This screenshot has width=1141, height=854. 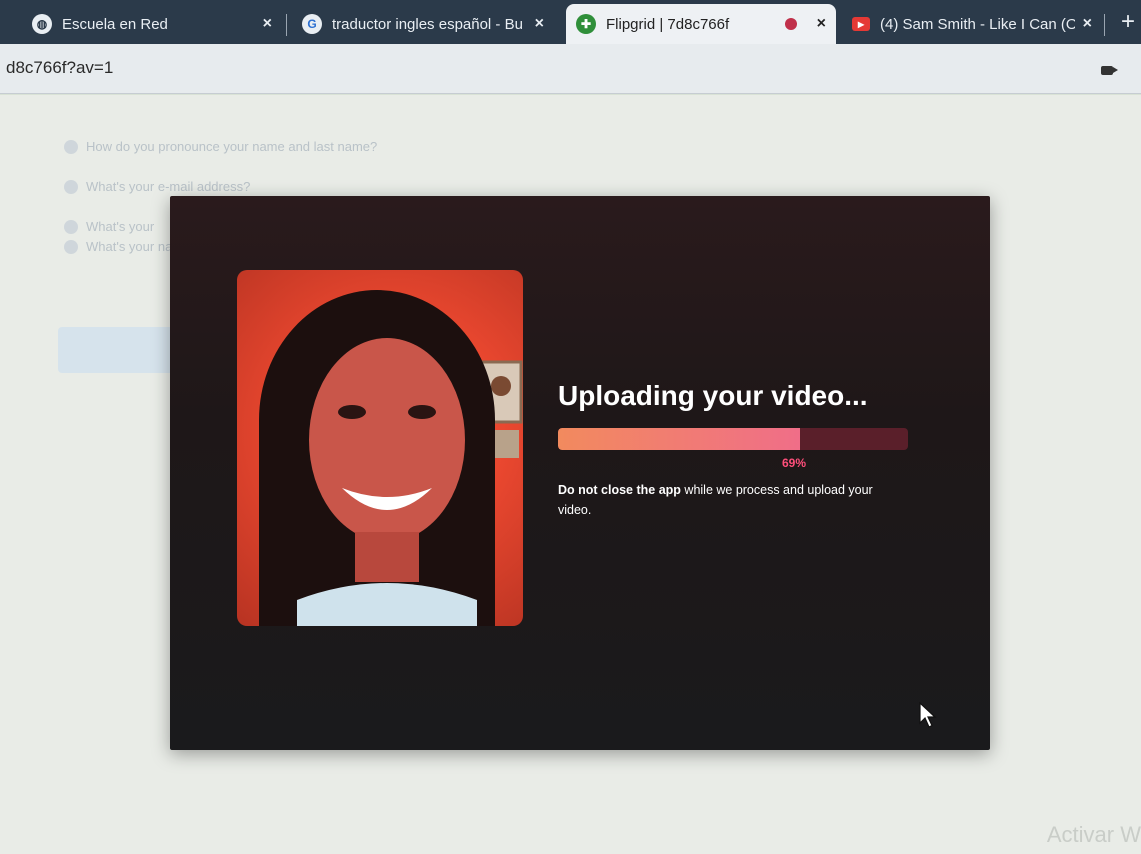 What do you see at coordinates (586, 24) in the screenshot?
I see `flipgrid-icon: ✚` at bounding box center [586, 24].